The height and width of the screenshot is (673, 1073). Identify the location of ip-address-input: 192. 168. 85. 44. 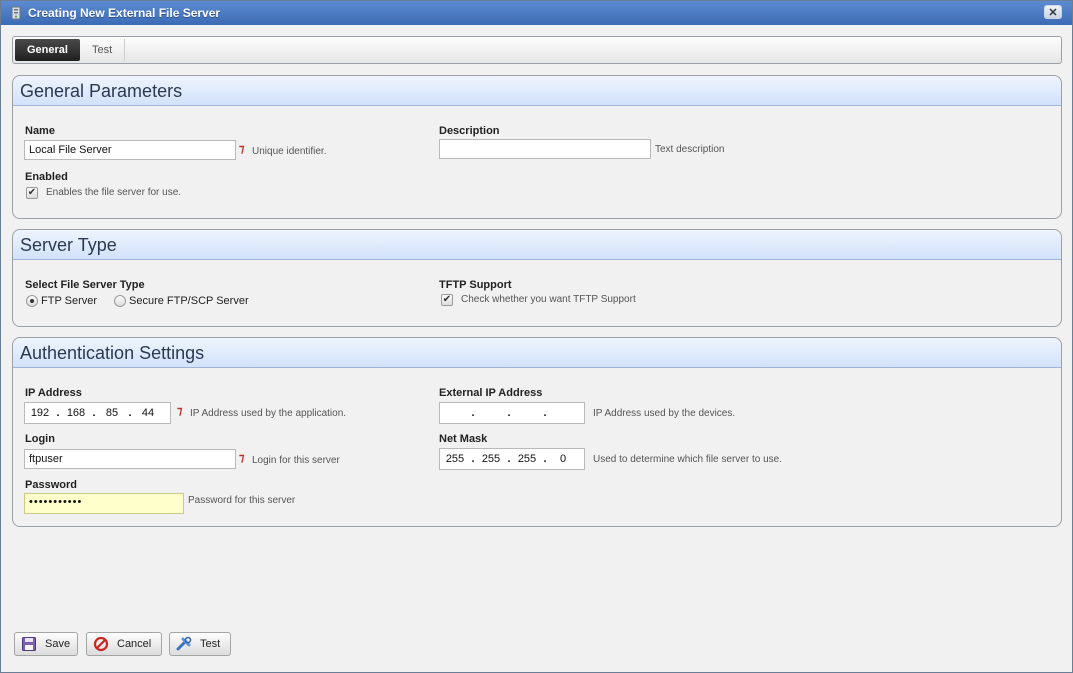
(97, 413).